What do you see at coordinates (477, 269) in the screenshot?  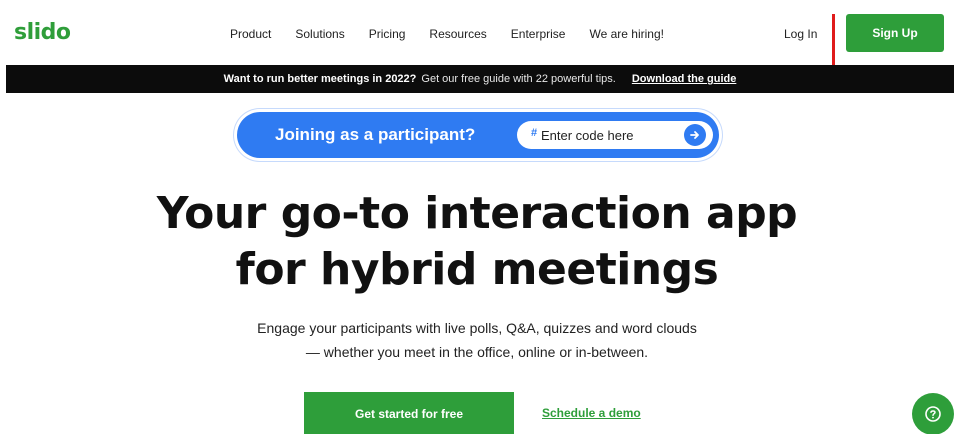 I see `hero-title-line-2: for hybrid meetings` at bounding box center [477, 269].